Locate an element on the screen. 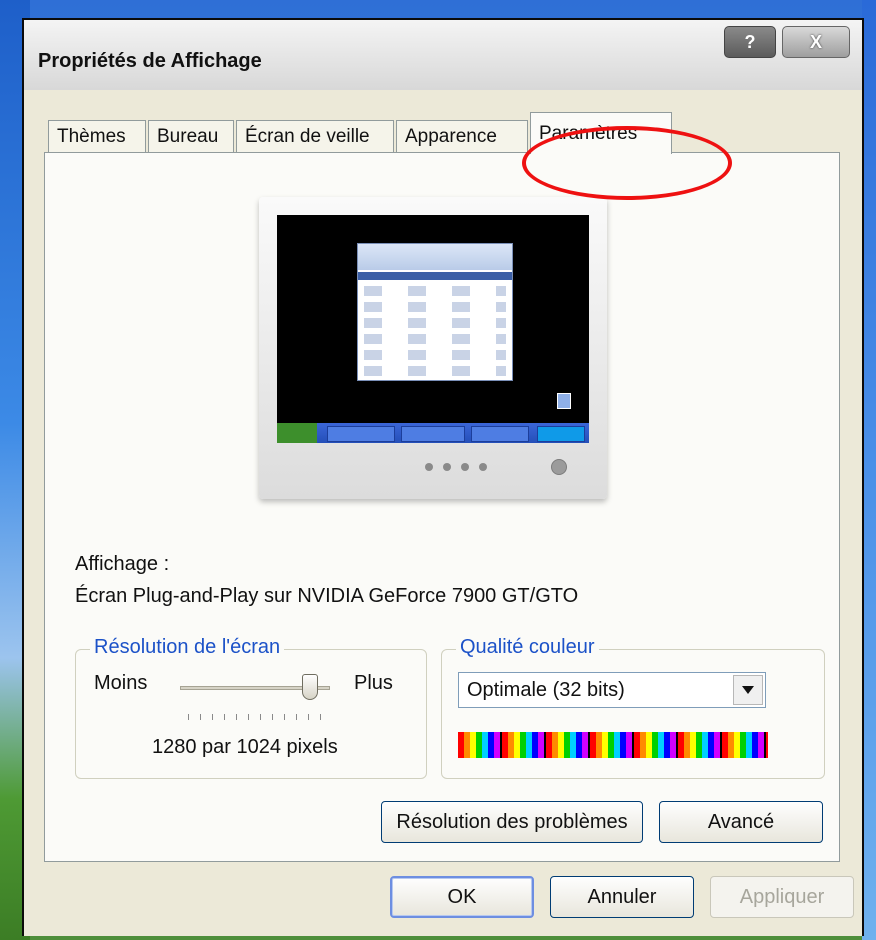 The height and width of the screenshot is (940, 876). color-quality-group: Qualité couleur Optimale (32 bits) is located at coordinates (633, 707).